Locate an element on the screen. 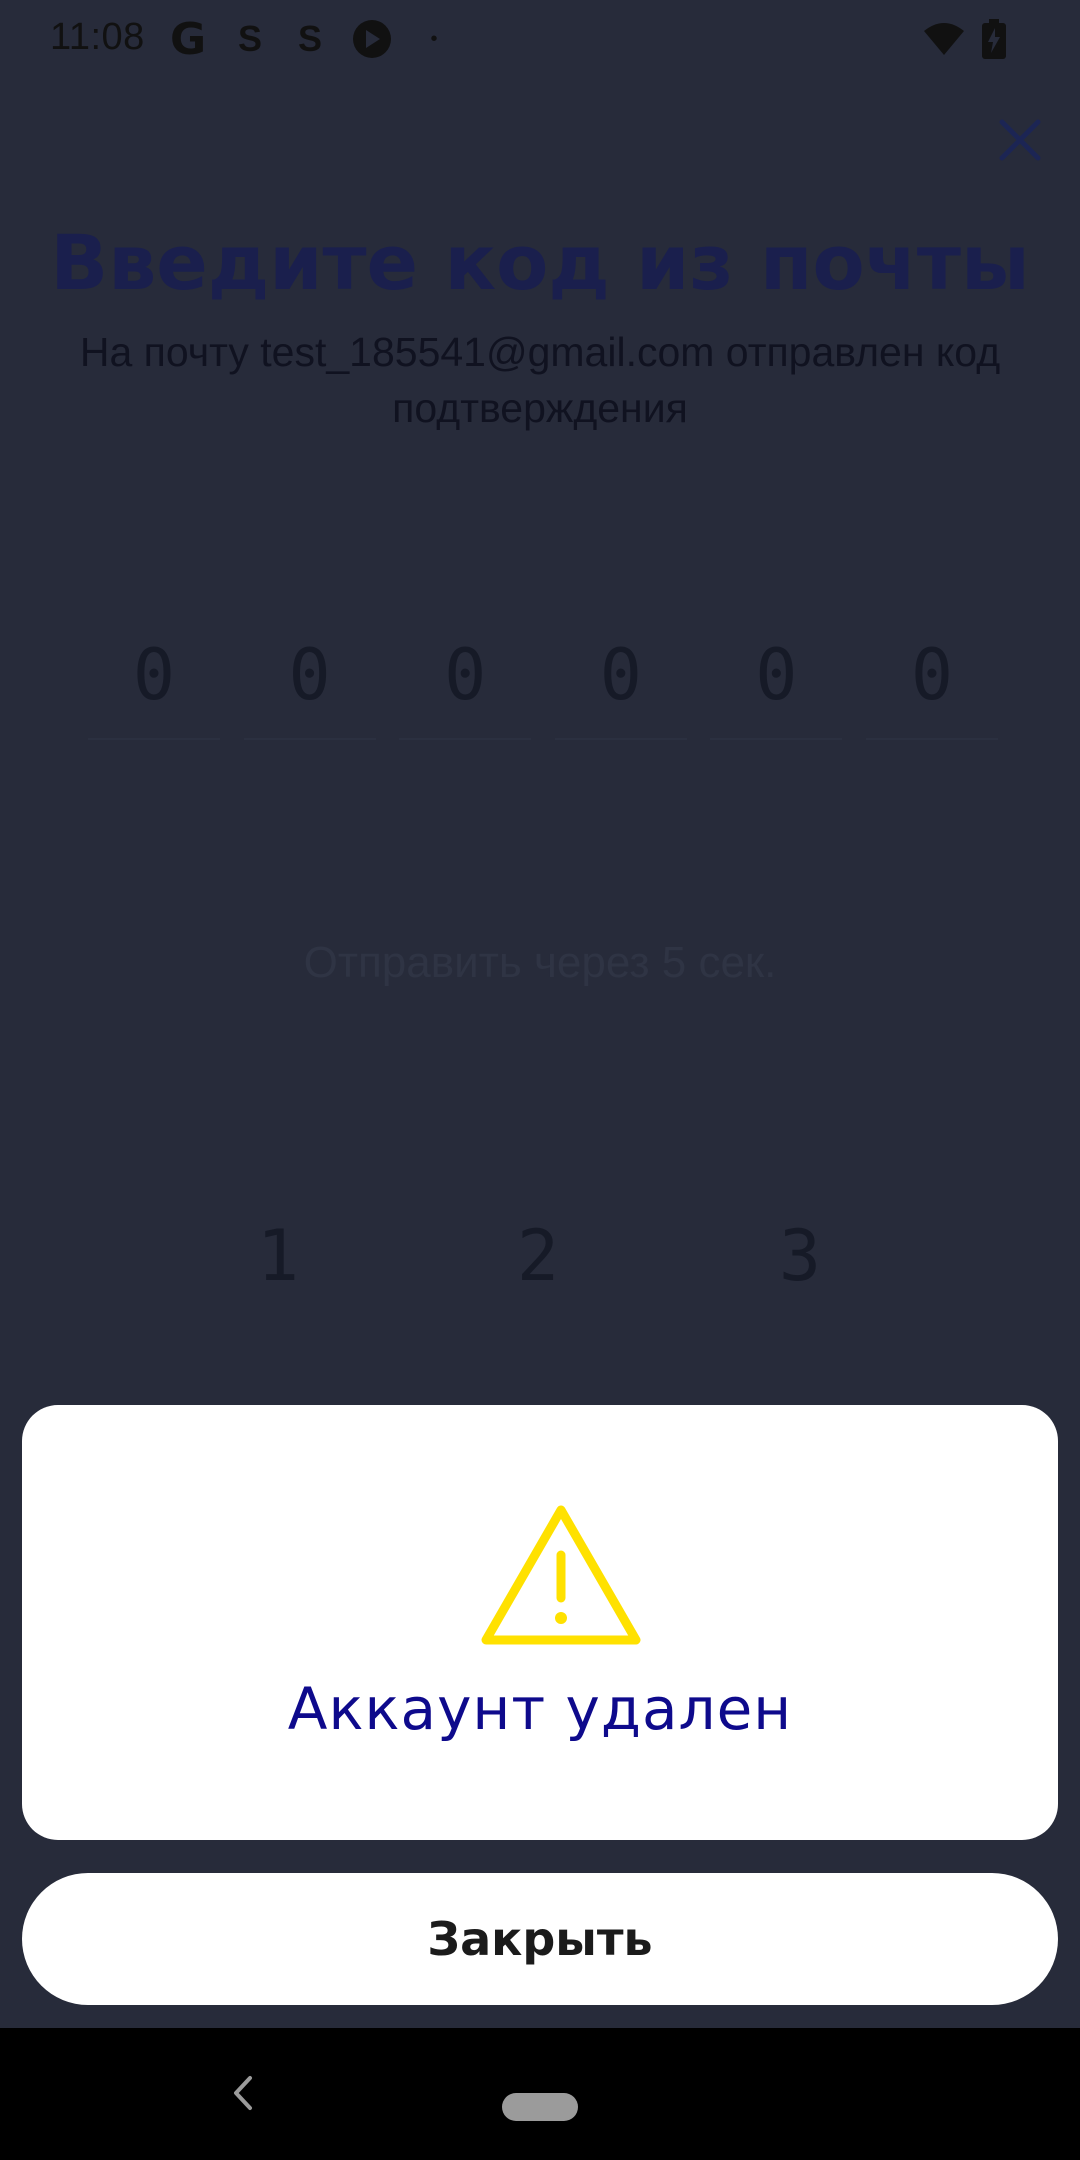 This screenshot has height=2160, width=1080. alert-title: Аккаунт удален is located at coordinates (540, 1709).